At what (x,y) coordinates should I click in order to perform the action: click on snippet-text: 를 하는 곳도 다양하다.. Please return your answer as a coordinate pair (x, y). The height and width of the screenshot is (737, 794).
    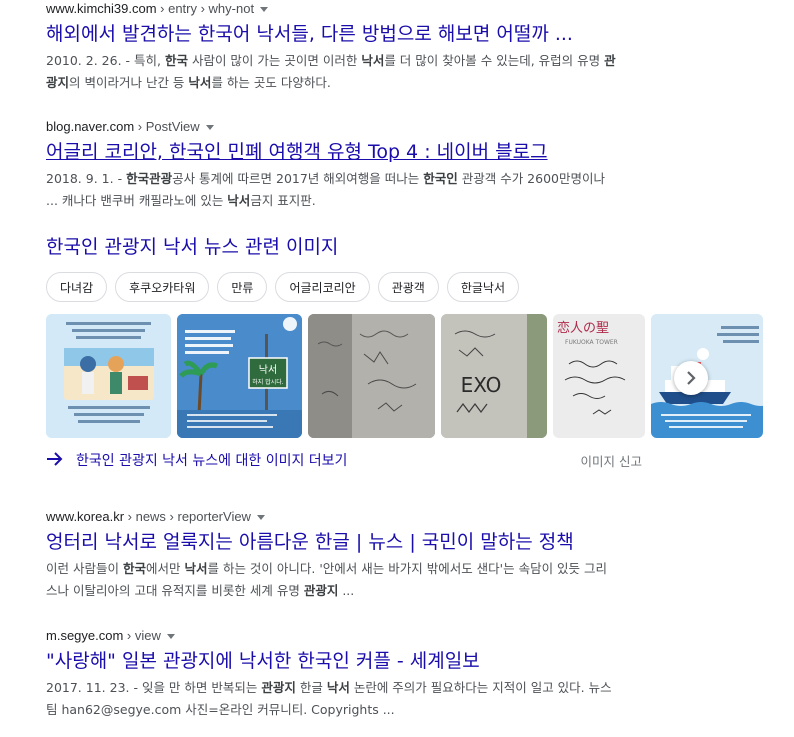
    Looking at the image, I should click on (271, 82).